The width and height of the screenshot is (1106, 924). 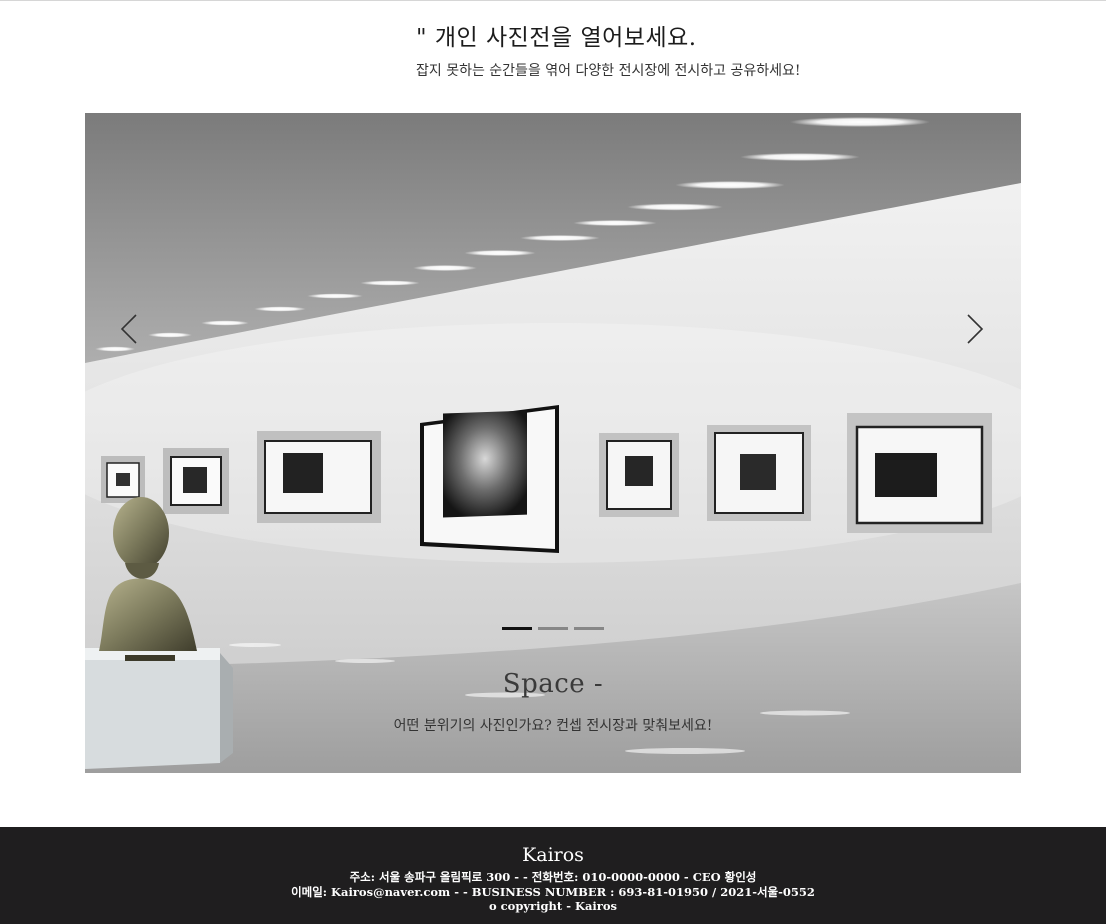 I want to click on chevron-right-icon, so click(x=975, y=329).